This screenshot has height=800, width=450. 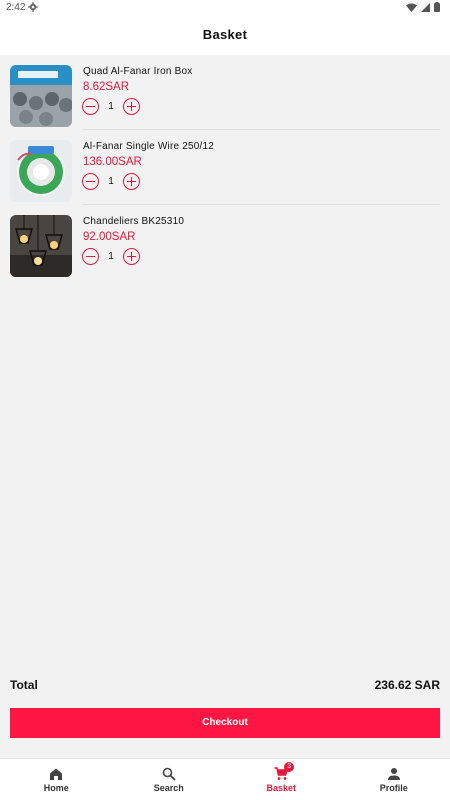 What do you see at coordinates (225, 242) in the screenshot?
I see `basket-item: Chandeliers BK25310 92.00SAR 1` at bounding box center [225, 242].